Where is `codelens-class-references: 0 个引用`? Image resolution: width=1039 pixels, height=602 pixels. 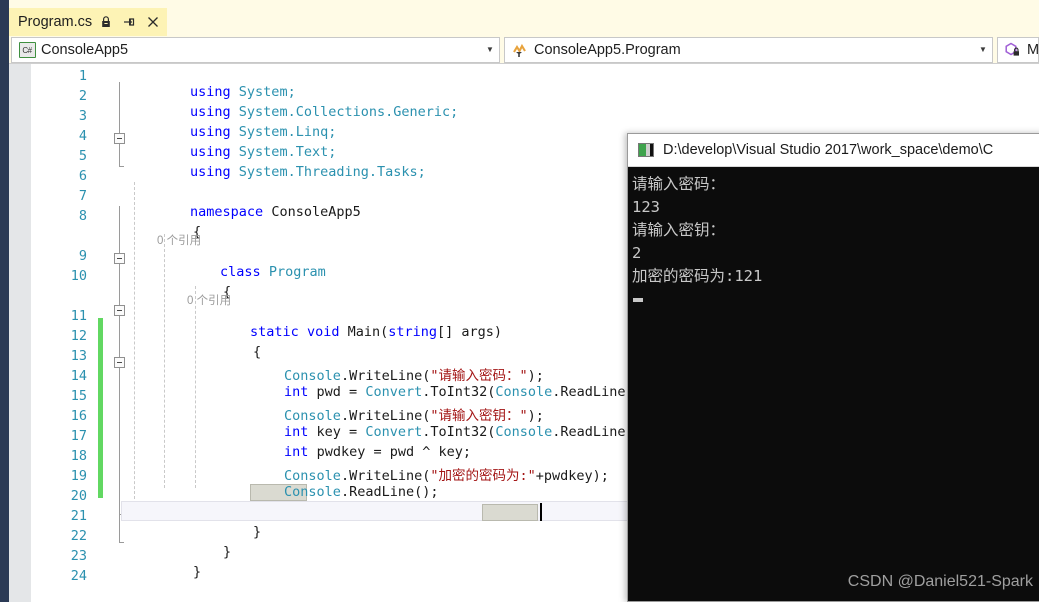 codelens-class-references: 0 个引用 is located at coordinates (179, 240).